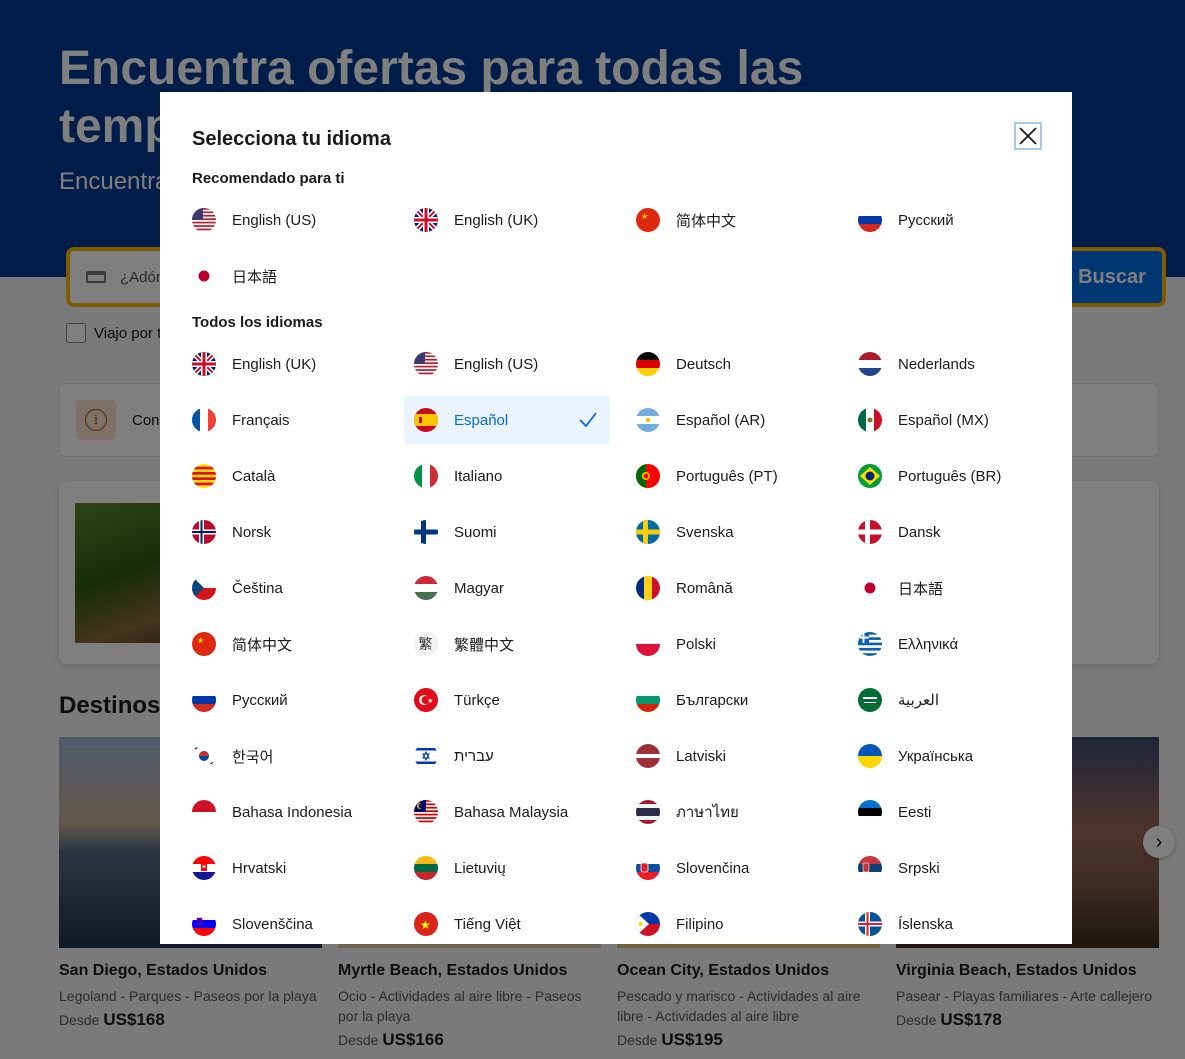  Describe the element at coordinates (285, 532) in the screenshot. I see `language-option-no: Norsk` at that location.